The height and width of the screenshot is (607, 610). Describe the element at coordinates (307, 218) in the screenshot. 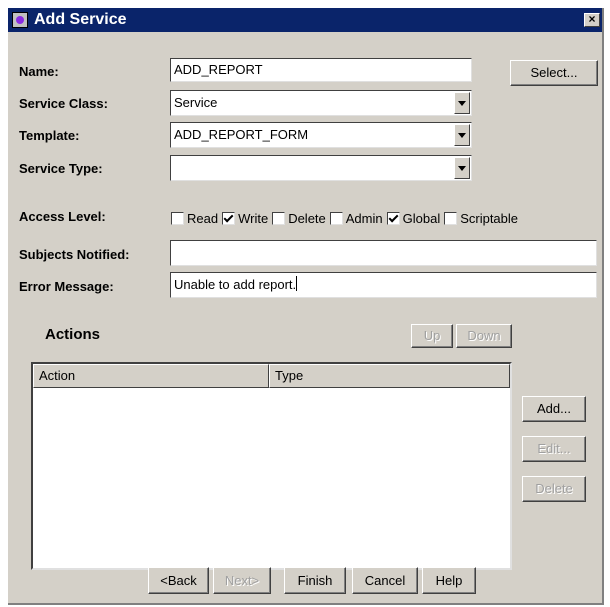

I see `checkbox-label: Delete` at that location.